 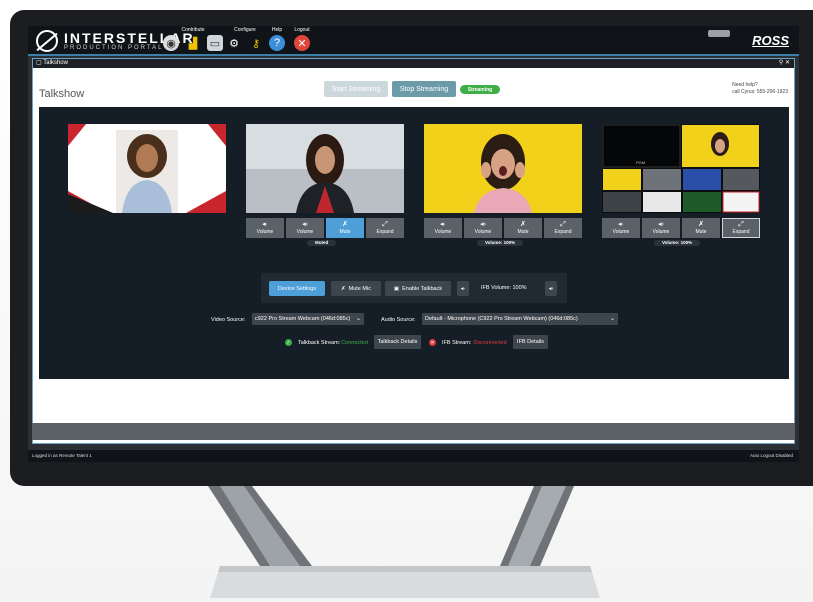 I want to click on talkback-stream-status: ✓ Talkback Stream: Connected, so click(x=326, y=342).